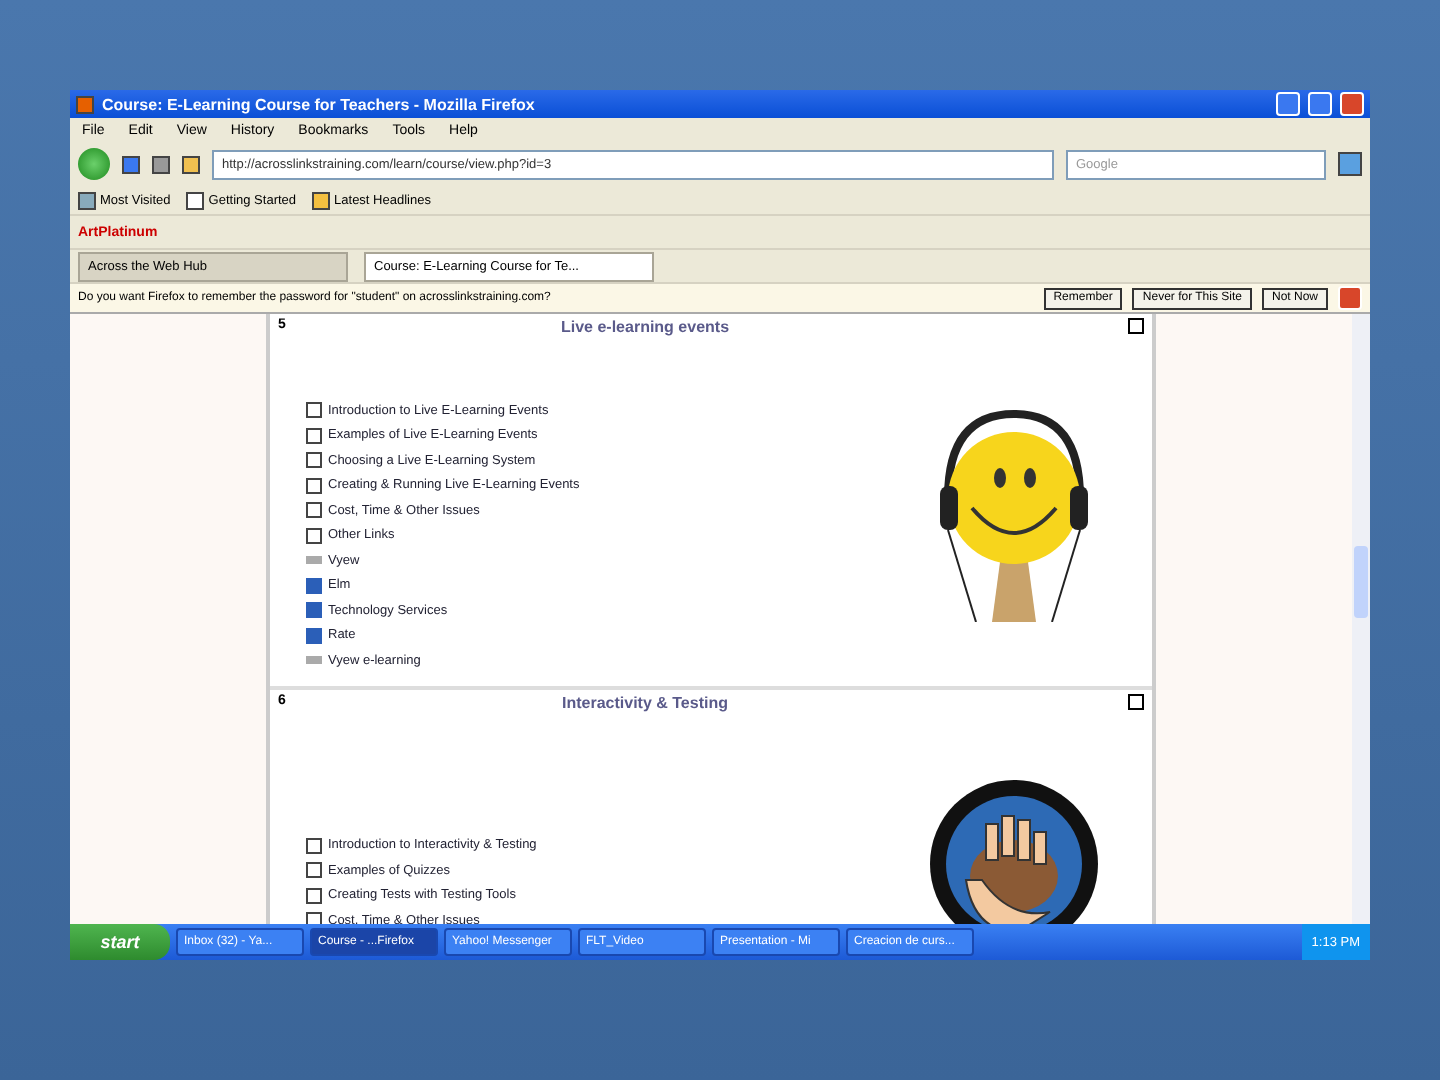 The image size is (1440, 1080). What do you see at coordinates (94, 164) in the screenshot?
I see `back-button` at bounding box center [94, 164].